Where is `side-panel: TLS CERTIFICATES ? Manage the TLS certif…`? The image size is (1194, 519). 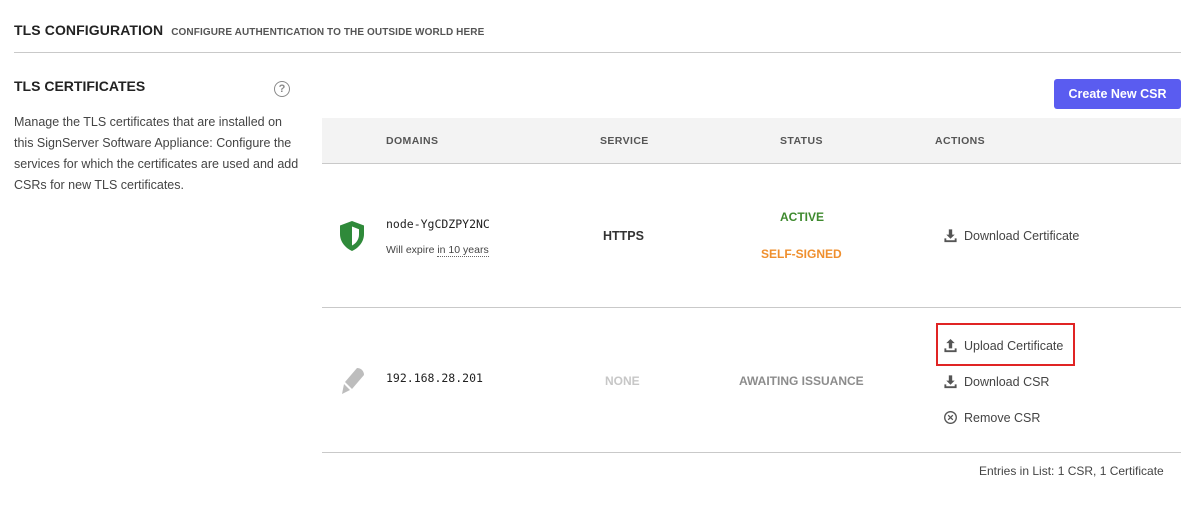
side-panel: TLS CERTIFICATES ? Manage the TLS certif… is located at coordinates (156, 135).